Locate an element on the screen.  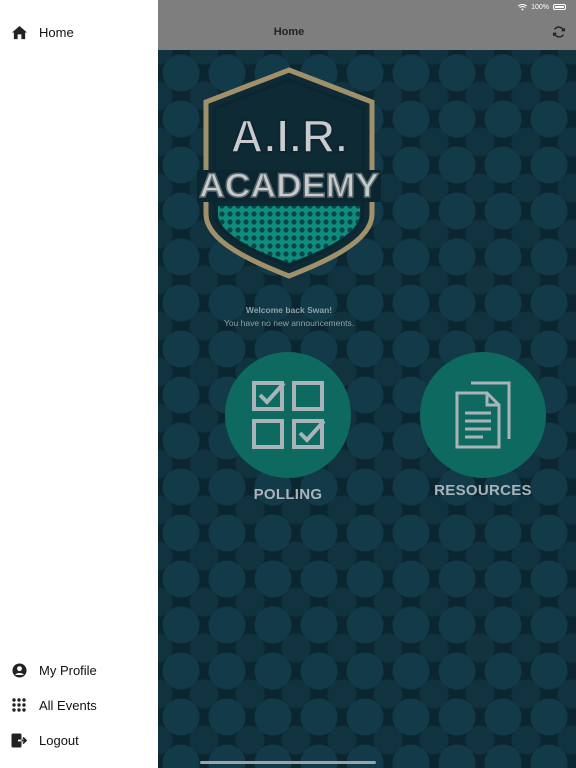
wifi-icon is located at coordinates (523, 7).